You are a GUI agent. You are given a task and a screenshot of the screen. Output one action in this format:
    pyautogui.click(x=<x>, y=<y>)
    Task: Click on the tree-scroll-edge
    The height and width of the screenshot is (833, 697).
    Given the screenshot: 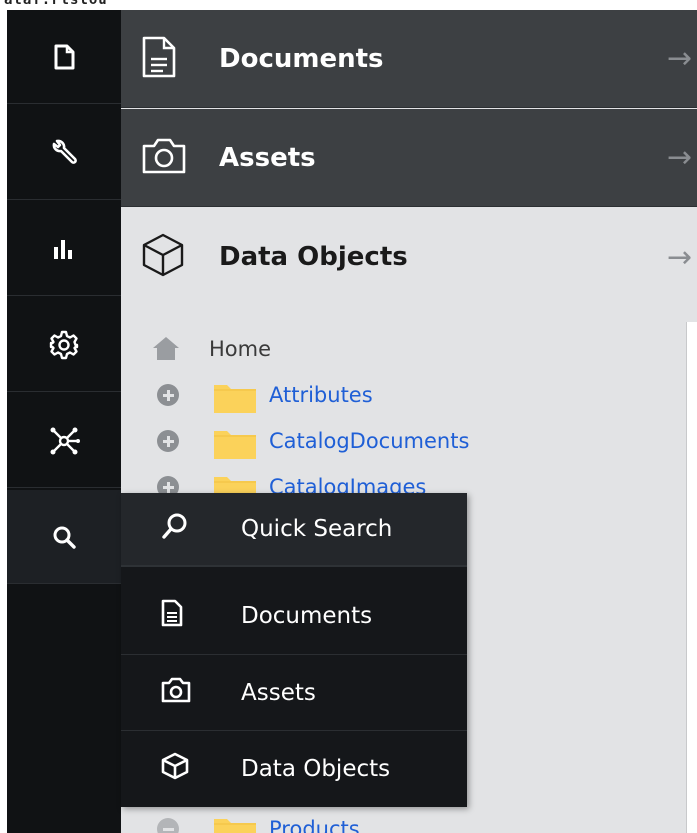 What is the action you would take?
    pyautogui.click(x=691, y=577)
    